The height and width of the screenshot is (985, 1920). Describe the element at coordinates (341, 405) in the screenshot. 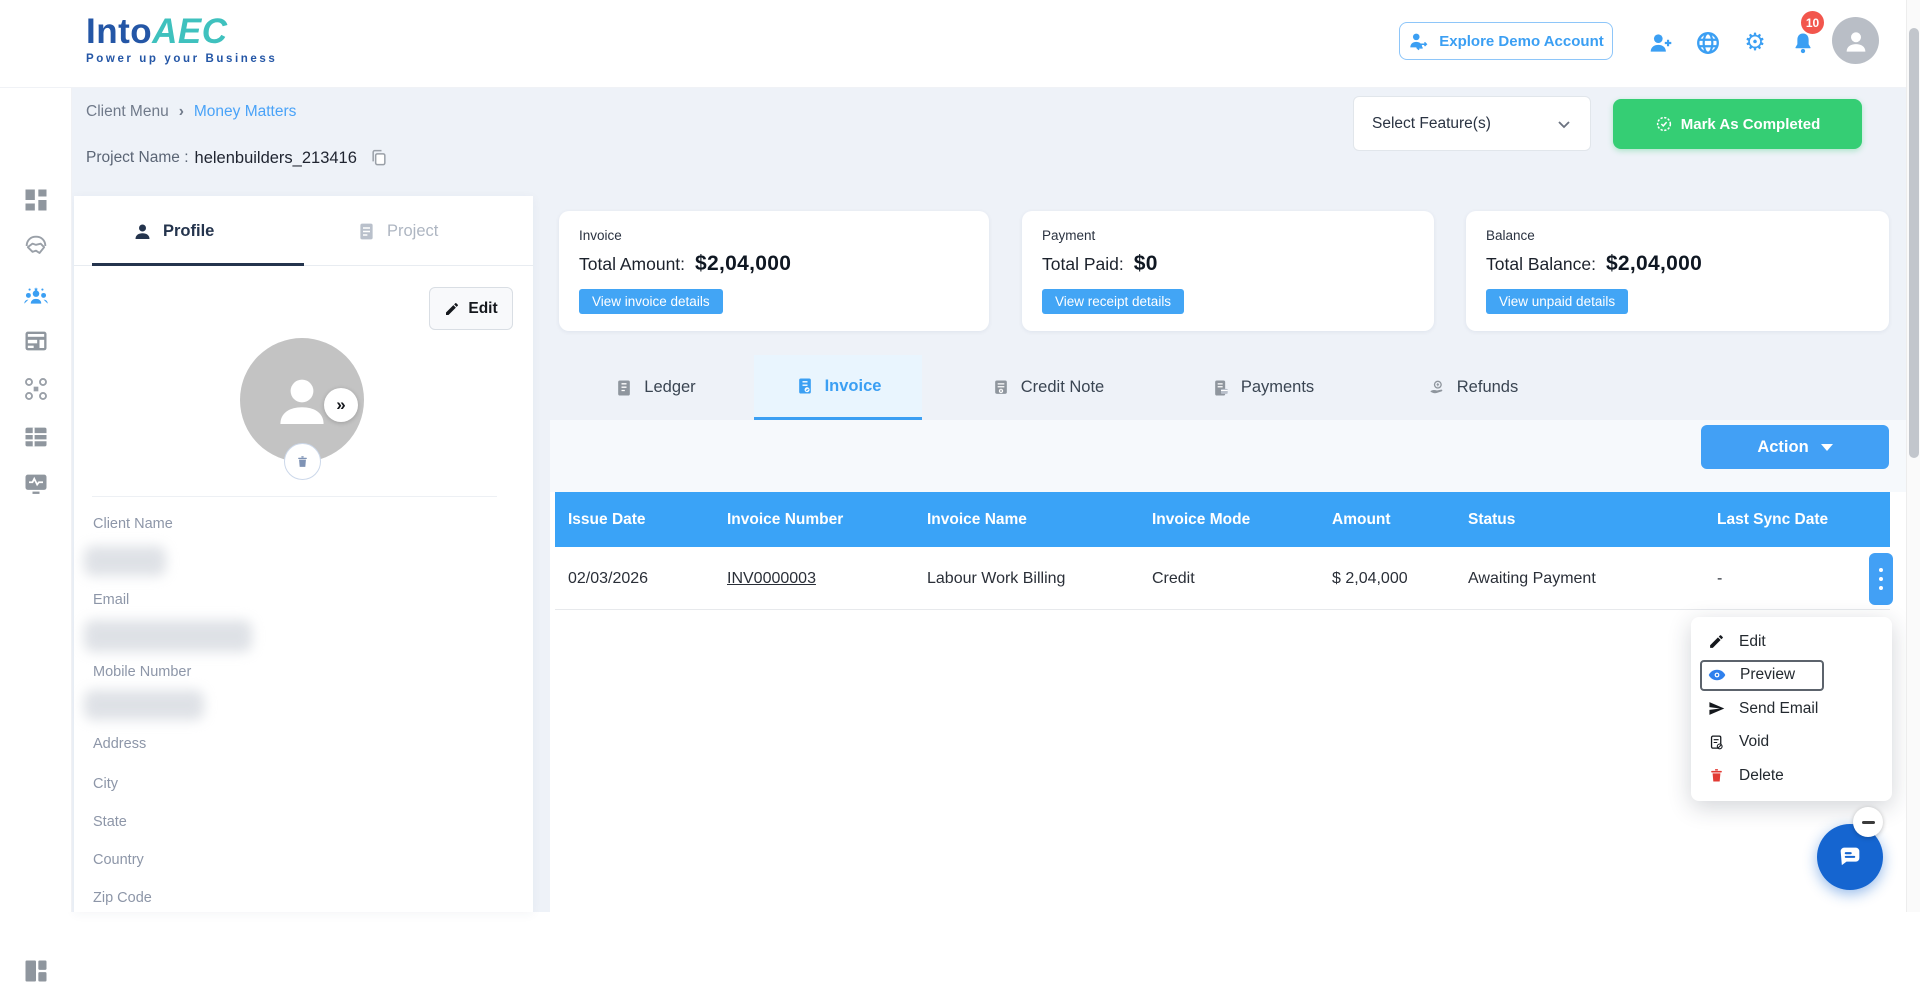

I see `avatar-expand-button: »` at that location.